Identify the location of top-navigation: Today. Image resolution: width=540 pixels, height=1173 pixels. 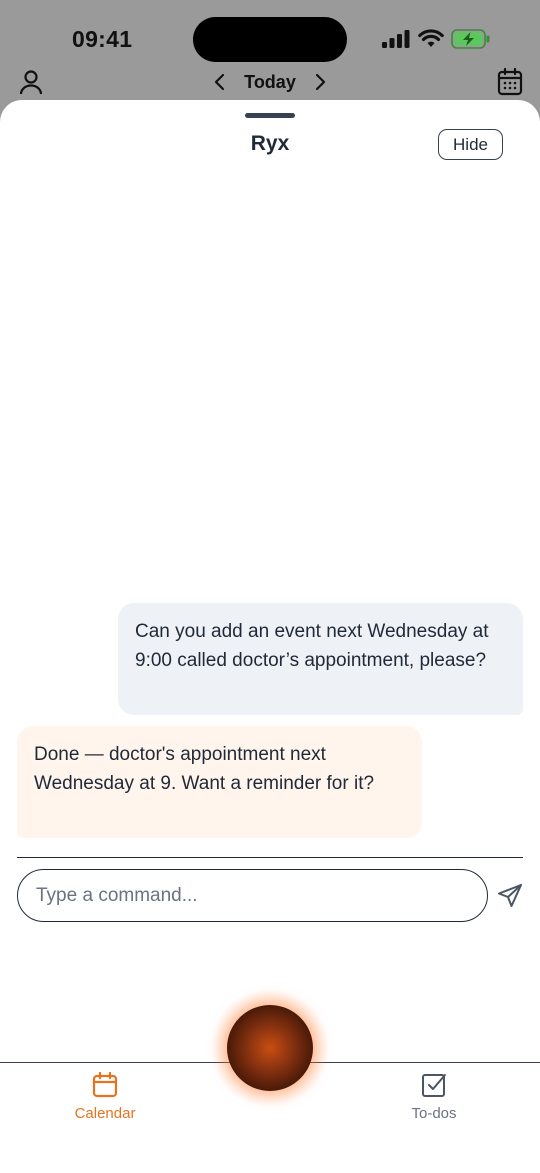
(270, 82).